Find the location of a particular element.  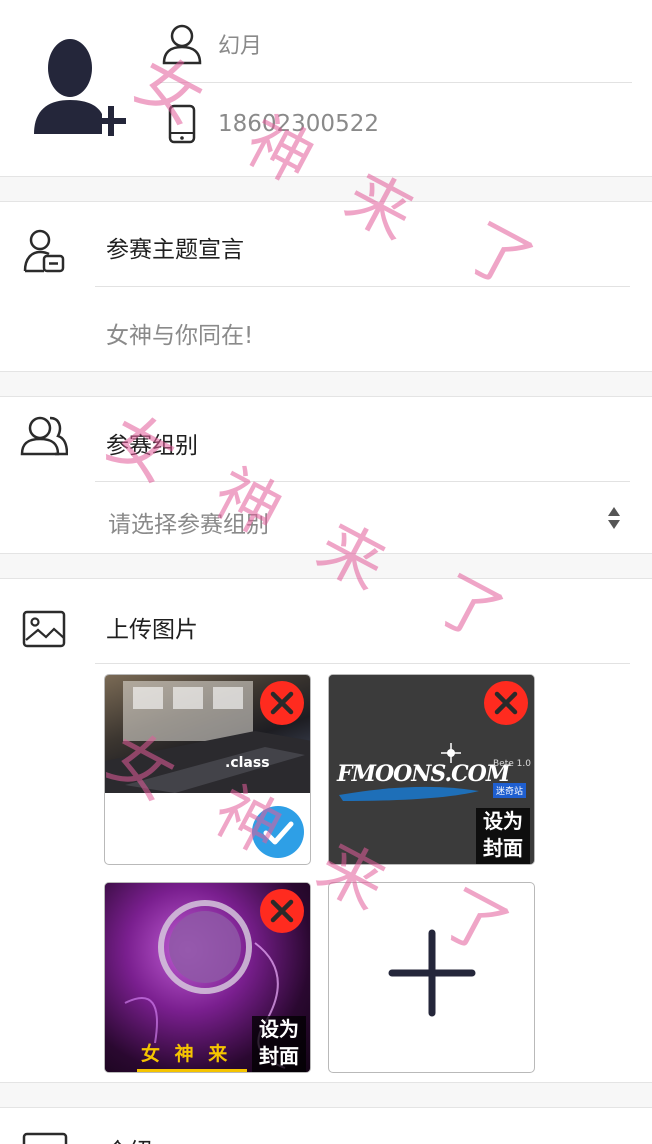

group-icon is located at coordinates (44, 438).